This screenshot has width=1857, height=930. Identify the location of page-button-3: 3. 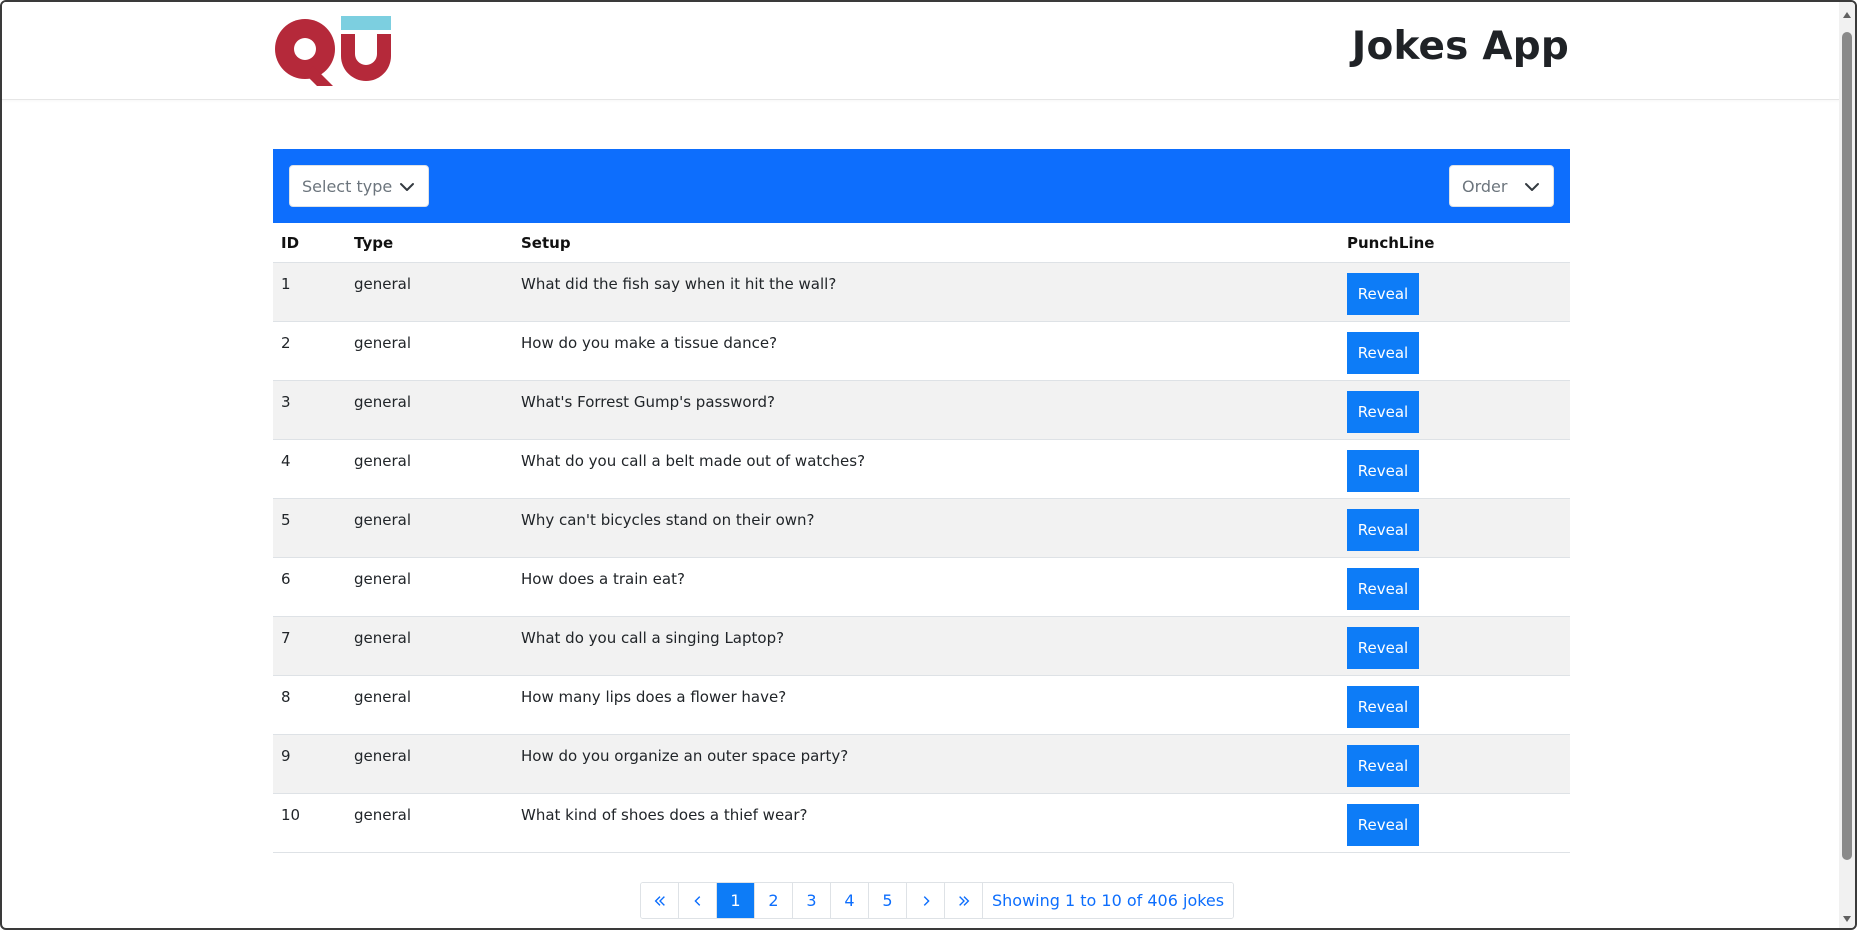
(812, 900).